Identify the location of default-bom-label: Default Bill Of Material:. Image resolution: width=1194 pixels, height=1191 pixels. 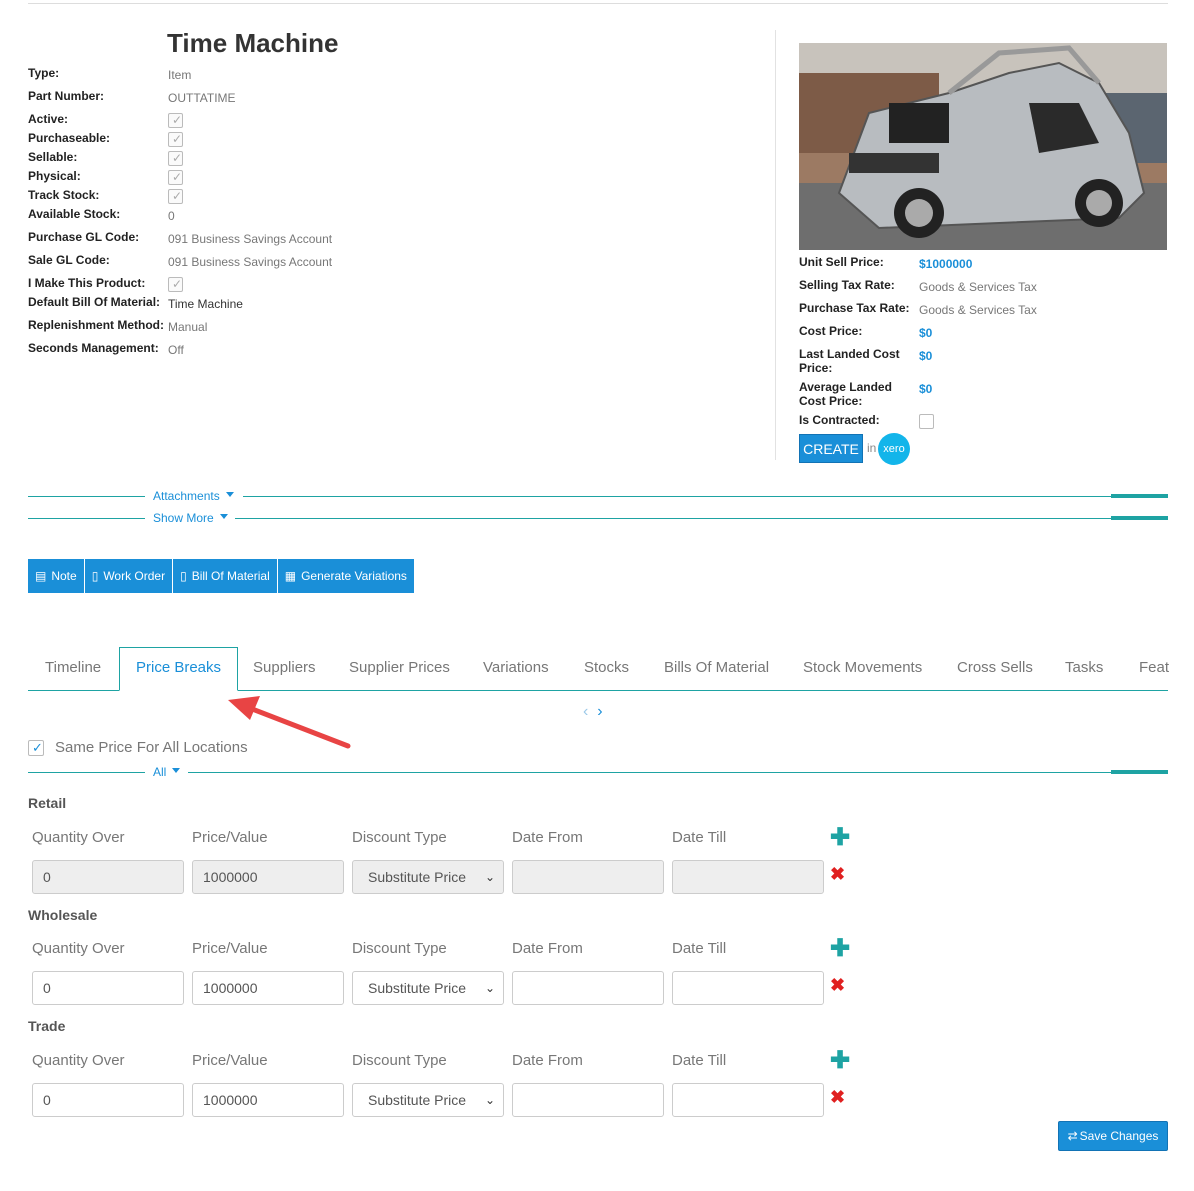
(94, 302).